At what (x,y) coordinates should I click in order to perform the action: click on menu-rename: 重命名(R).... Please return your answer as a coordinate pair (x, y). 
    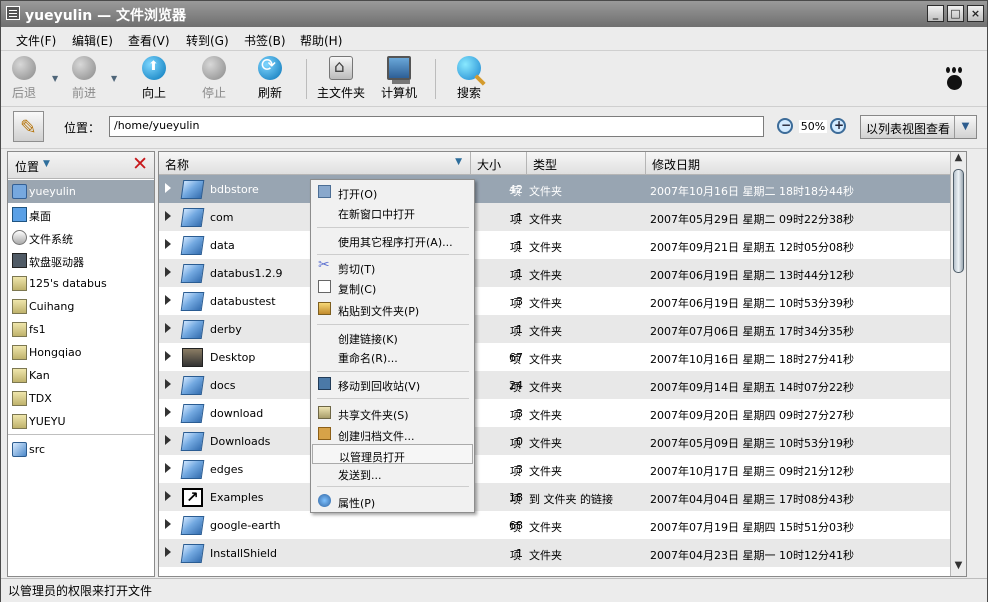
    Looking at the image, I should click on (392, 356).